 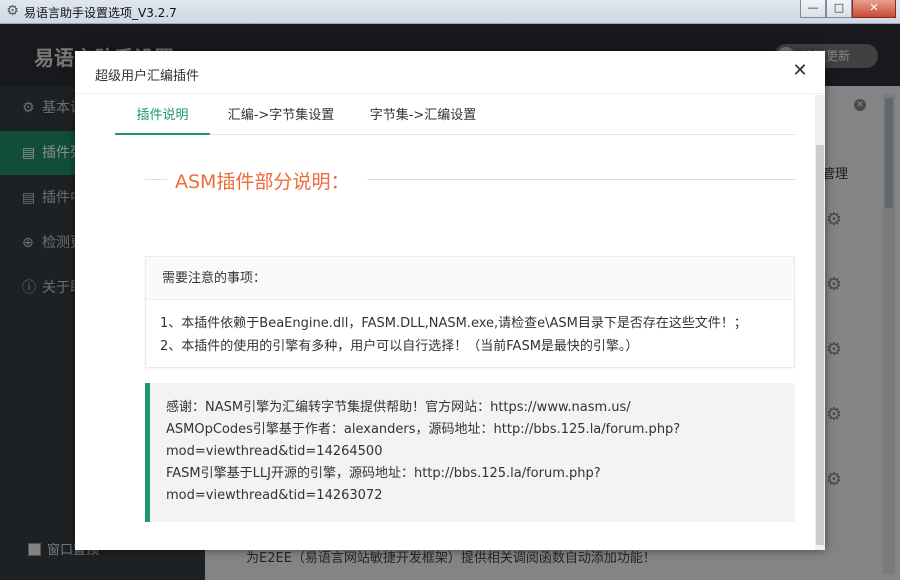 I want to click on tab-bar: 插件说明 汇编->字节集设置 字节集->汇编设置, so click(x=455, y=118).